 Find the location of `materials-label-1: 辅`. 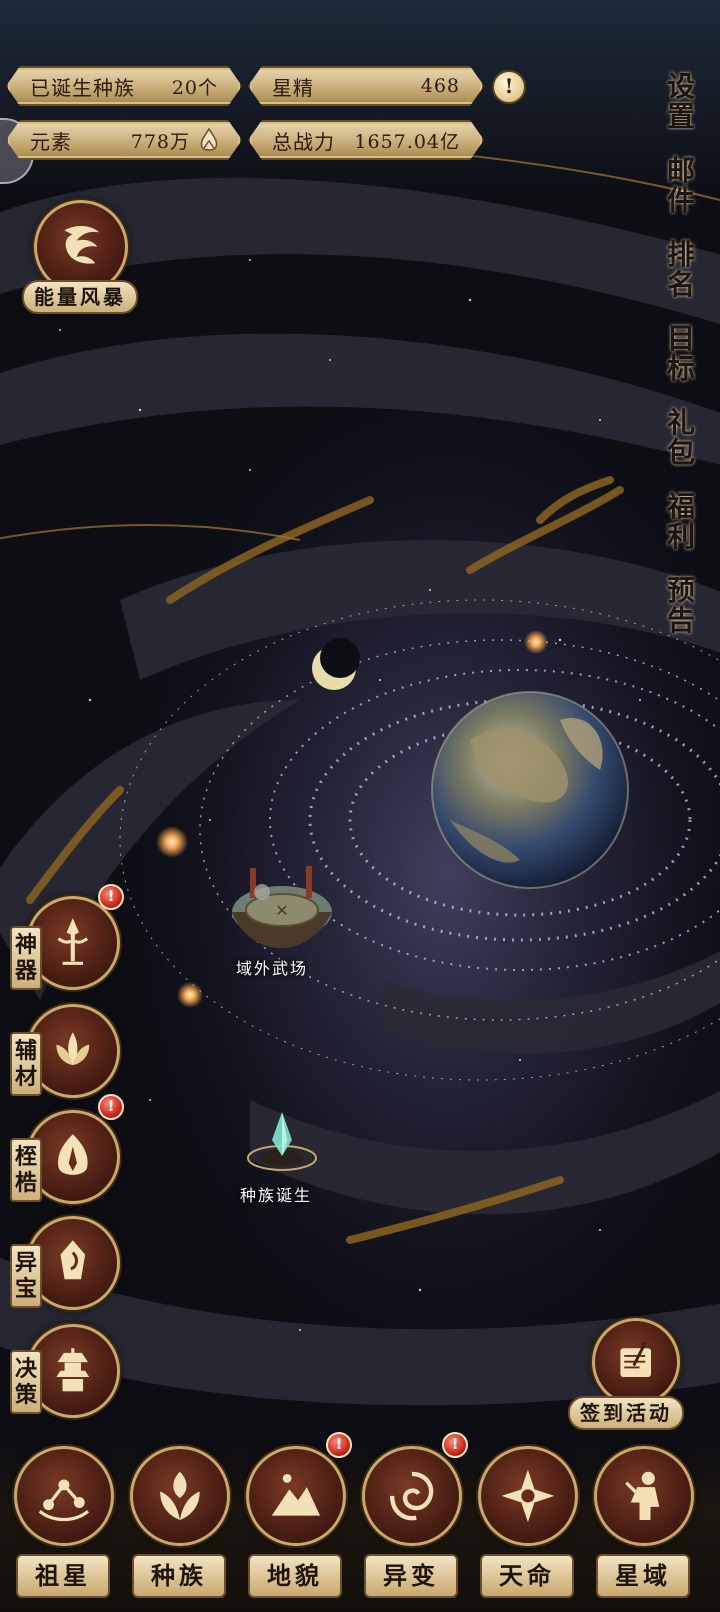

materials-label-1: 辅 is located at coordinates (25, 1051).